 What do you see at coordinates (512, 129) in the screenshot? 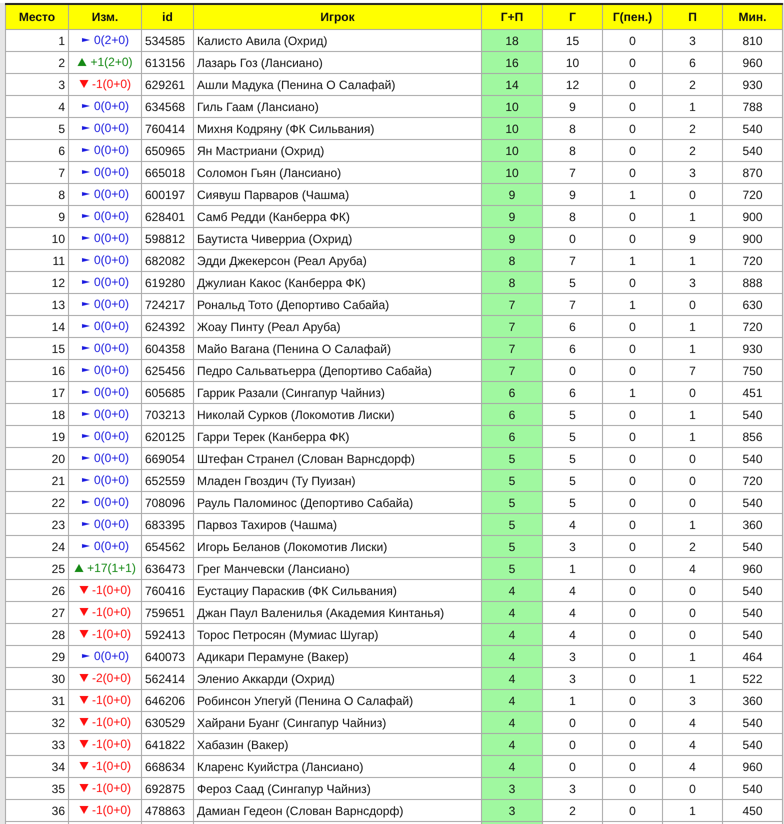
I see `table-cell: 10` at bounding box center [512, 129].